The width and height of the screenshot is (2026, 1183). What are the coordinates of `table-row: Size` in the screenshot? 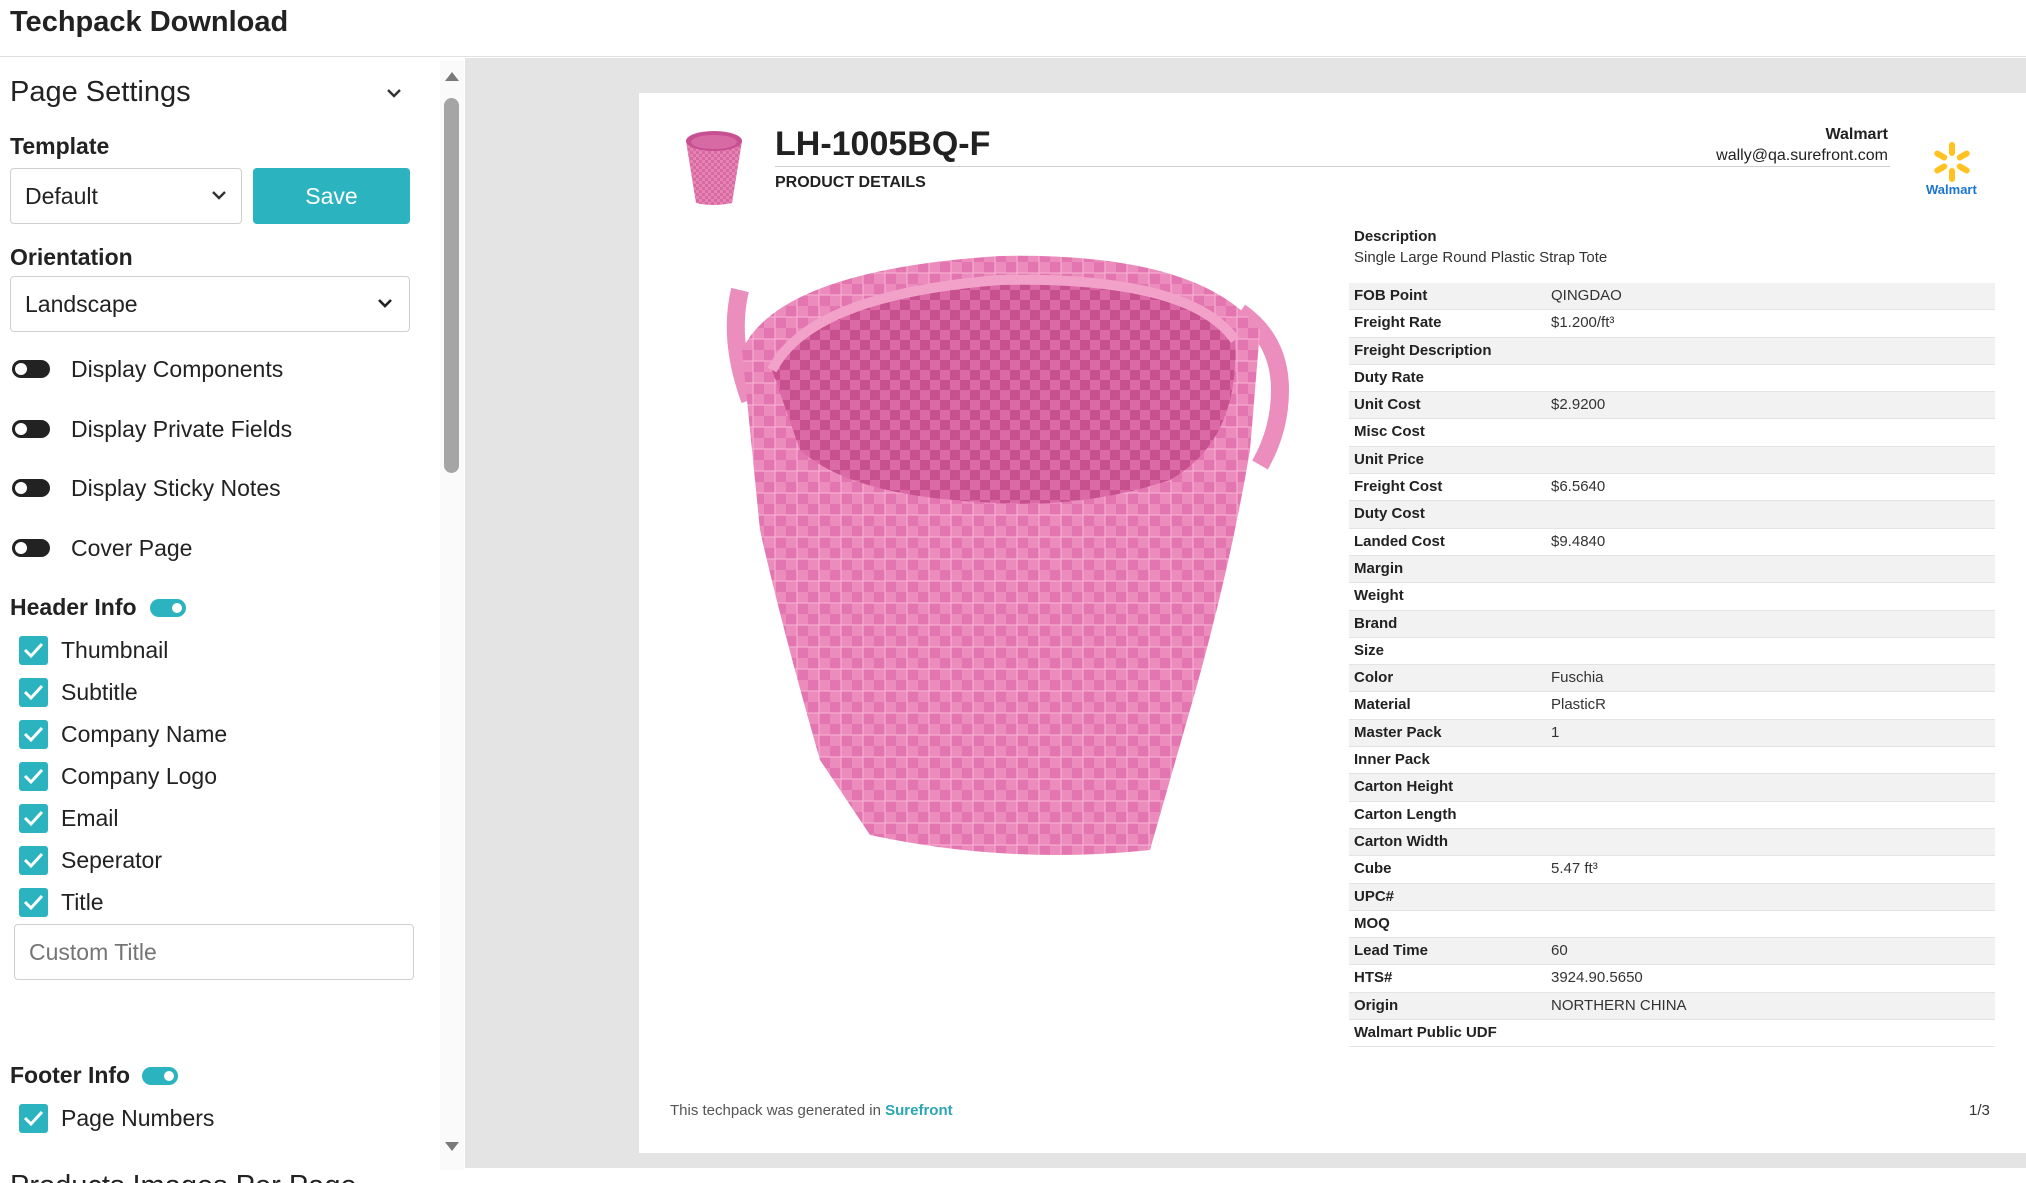 It's located at (1672, 652).